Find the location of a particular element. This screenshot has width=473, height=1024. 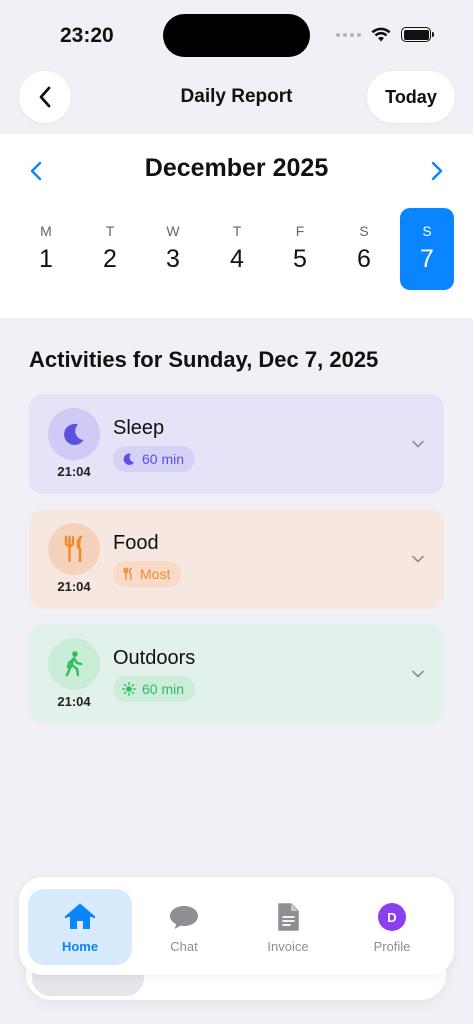

sun-icon is located at coordinates (129, 689).